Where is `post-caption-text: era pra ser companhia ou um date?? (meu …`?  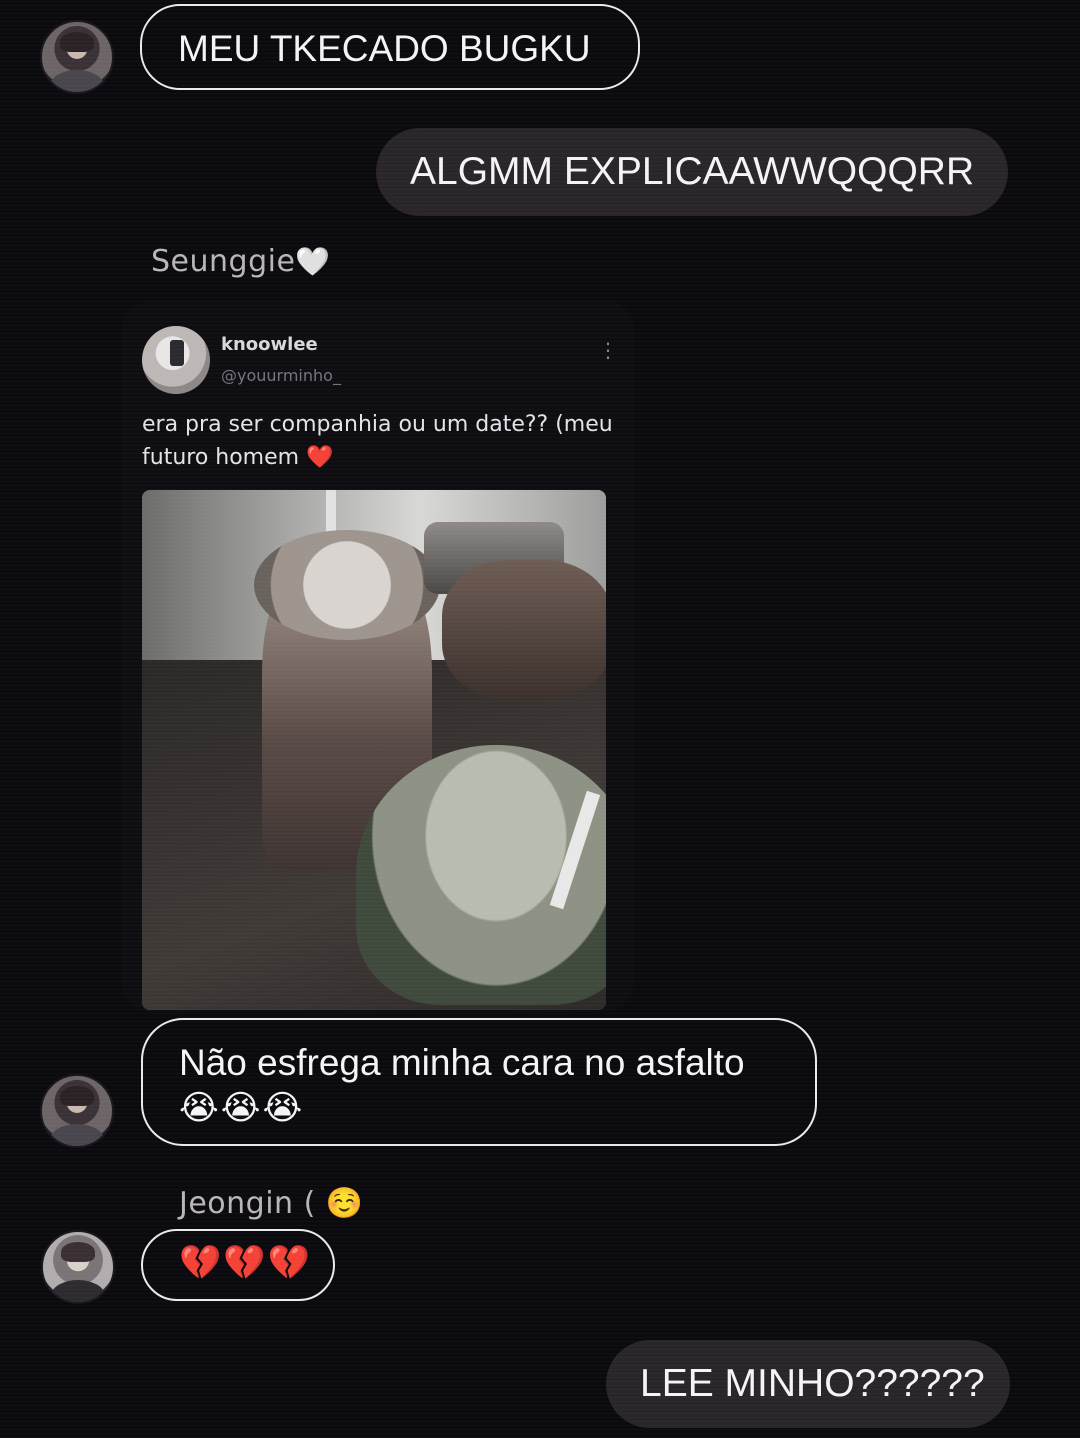 post-caption-text: era pra ser companhia ou um date?? (meu … is located at coordinates (377, 441).